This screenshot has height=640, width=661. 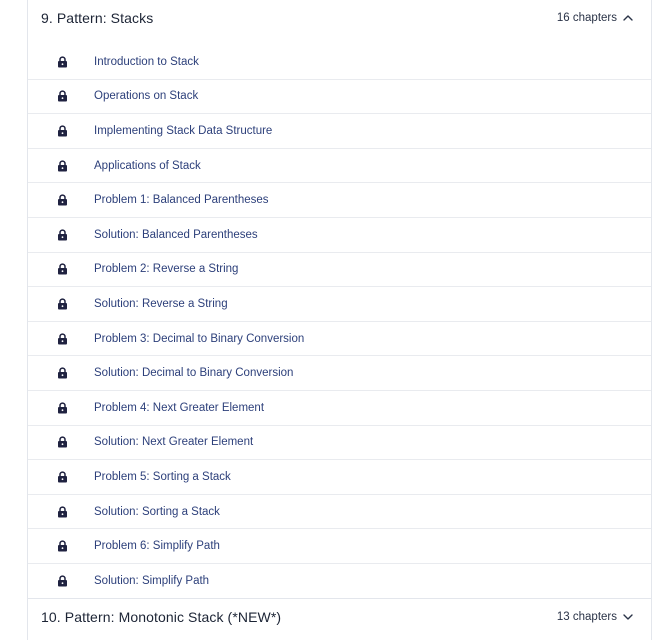 I want to click on lesson-label: Solution: Decimal to Binary Conversion, so click(x=194, y=373).